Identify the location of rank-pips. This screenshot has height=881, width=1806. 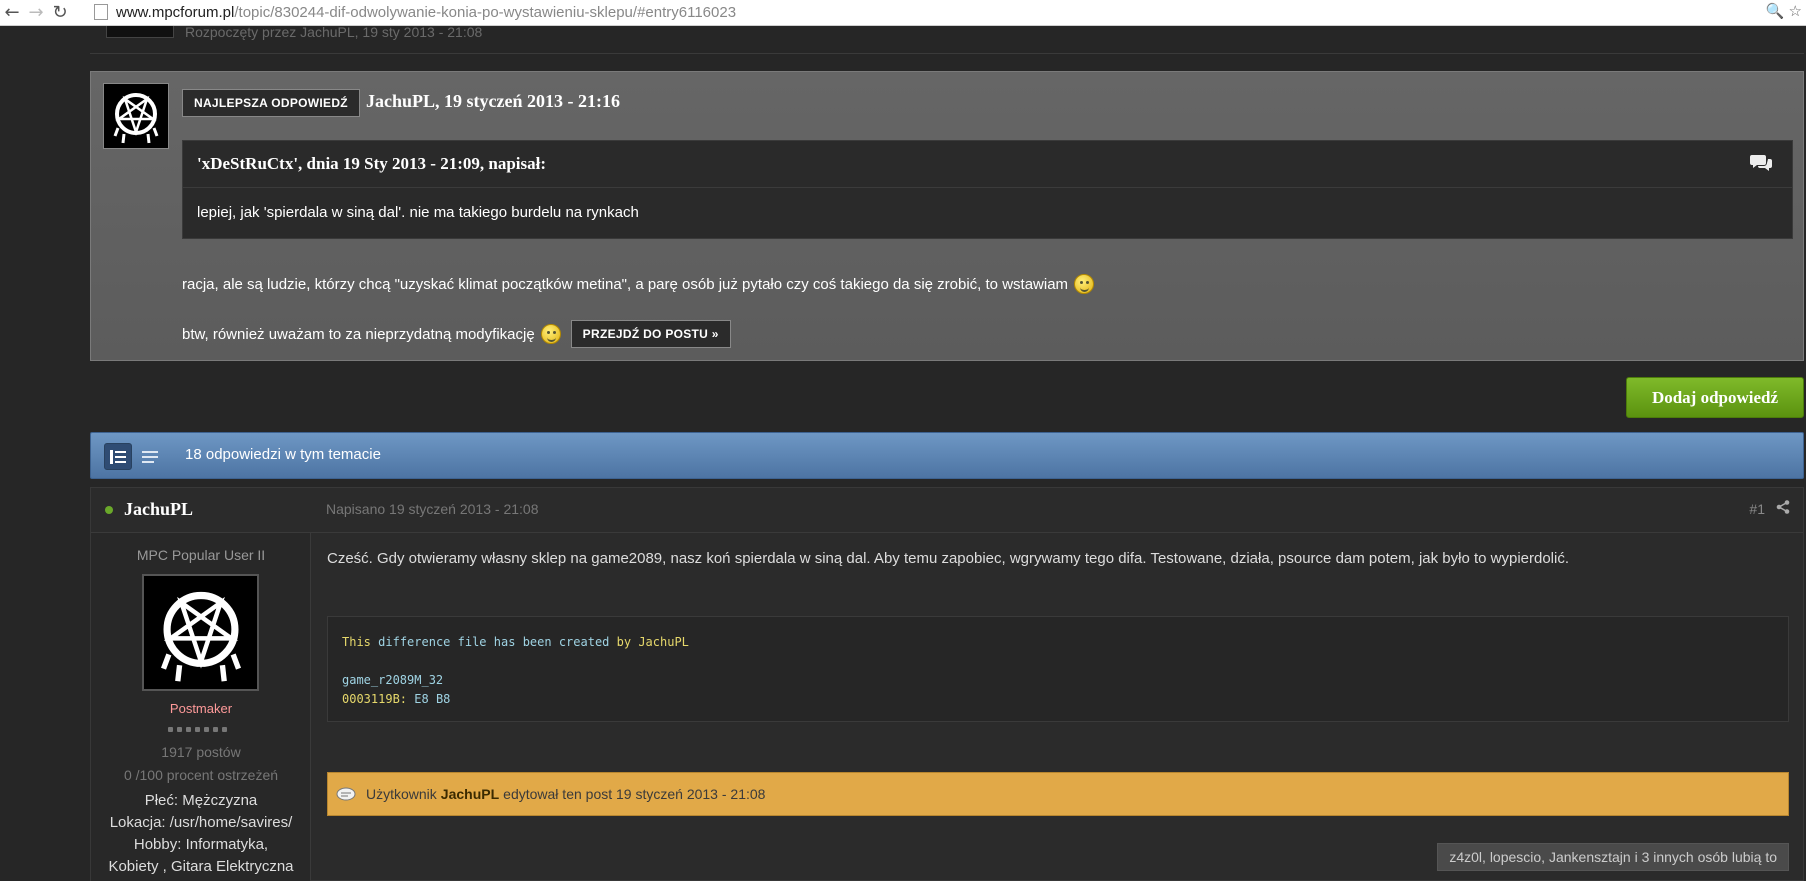
(197, 729).